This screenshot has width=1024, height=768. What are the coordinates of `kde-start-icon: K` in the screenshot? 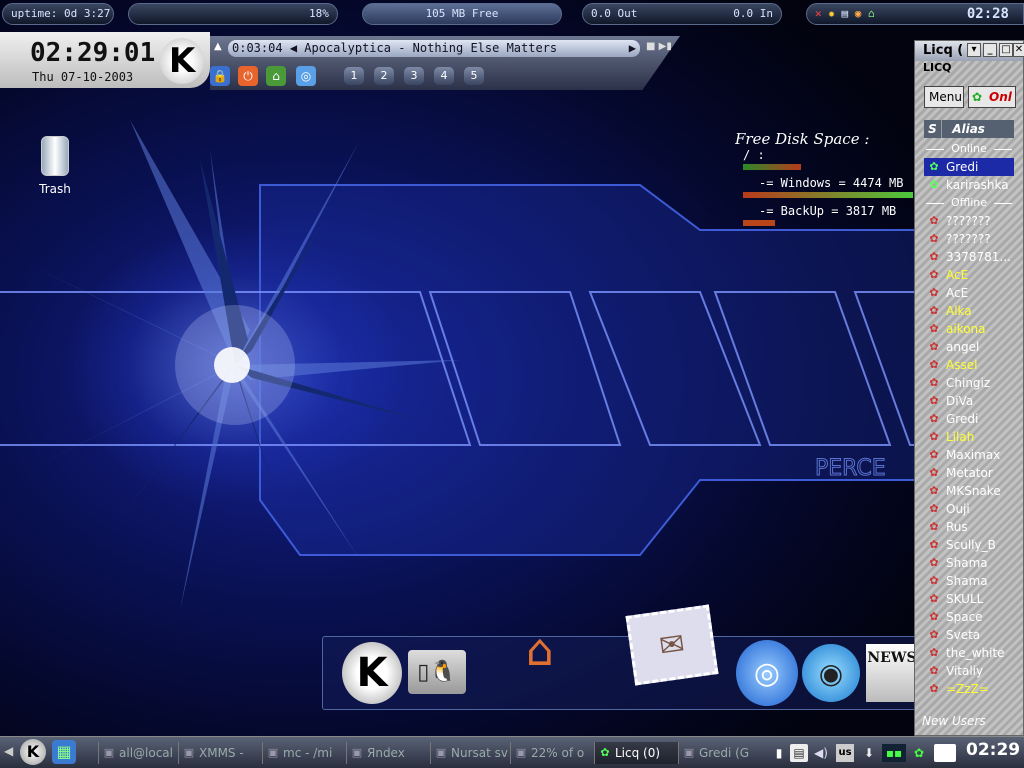 It's located at (33, 752).